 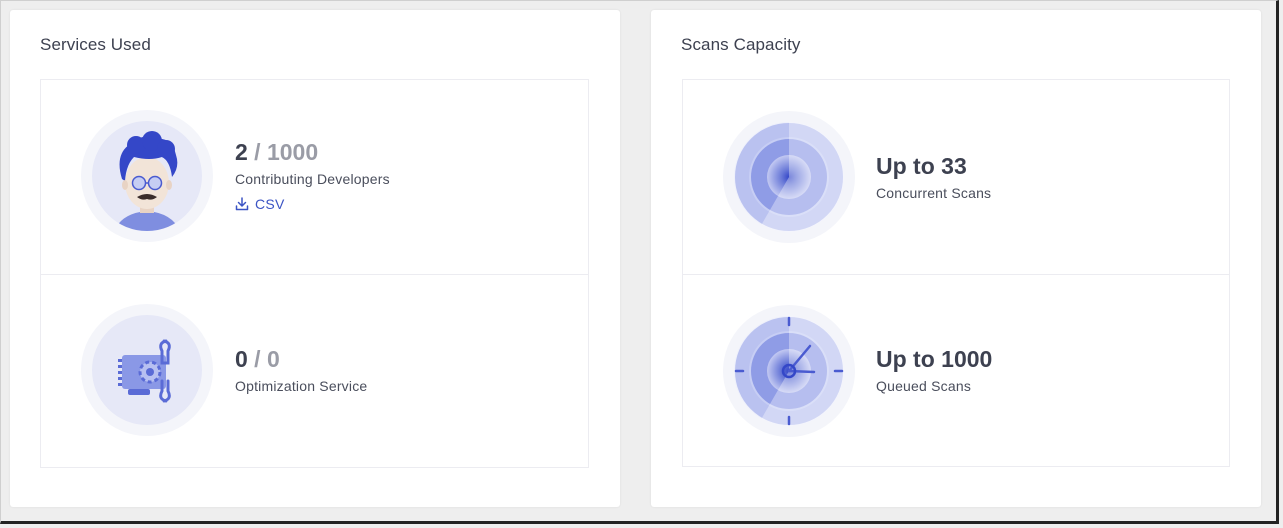 I want to click on services-used-title: Services Used, so click(x=95, y=44).